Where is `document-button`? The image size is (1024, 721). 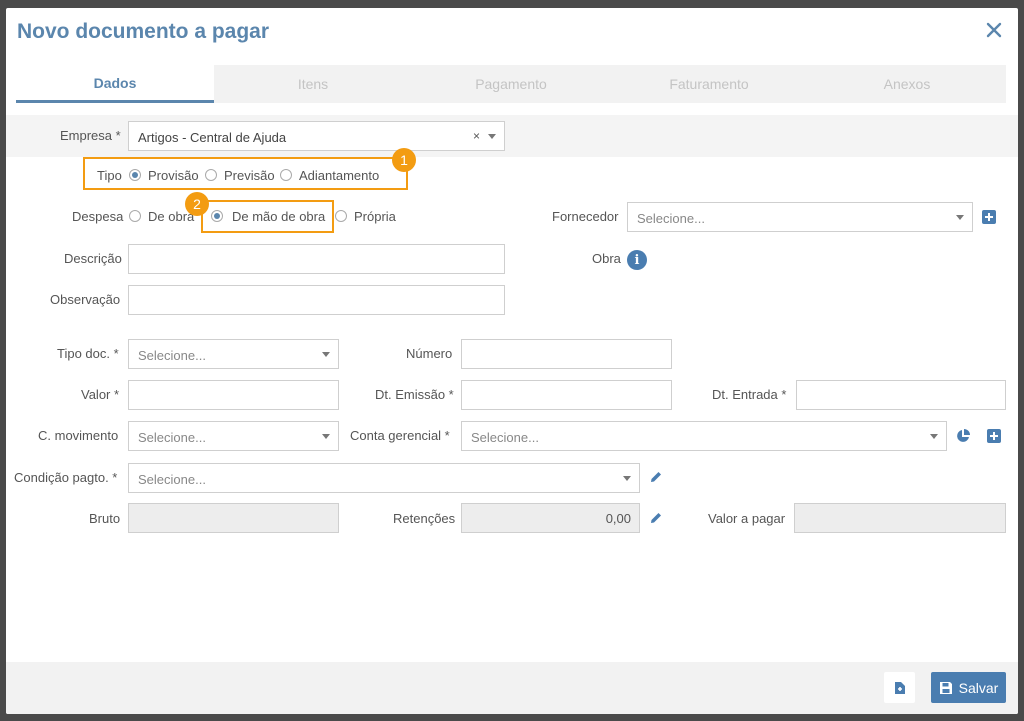 document-button is located at coordinates (899, 687).